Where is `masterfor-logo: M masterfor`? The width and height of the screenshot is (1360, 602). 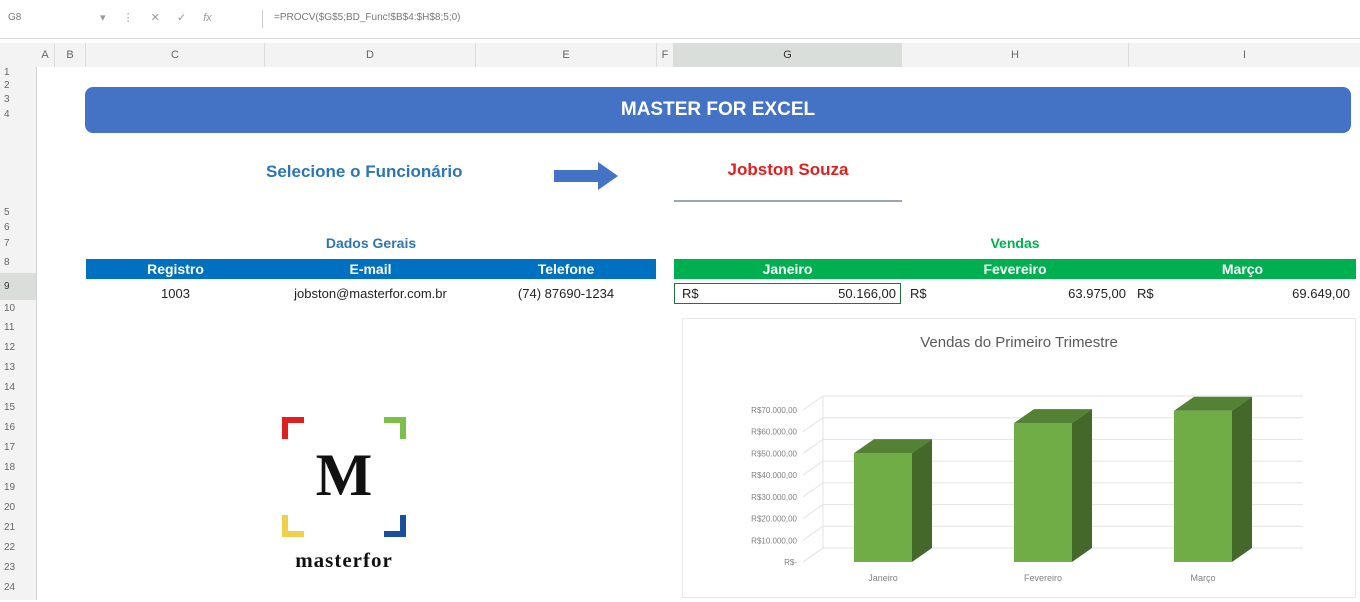 masterfor-logo: M masterfor is located at coordinates (344, 494).